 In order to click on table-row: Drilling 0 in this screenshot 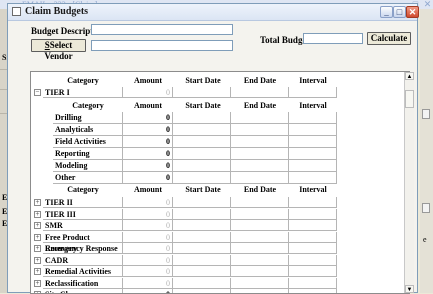, I will do `click(220, 118)`.